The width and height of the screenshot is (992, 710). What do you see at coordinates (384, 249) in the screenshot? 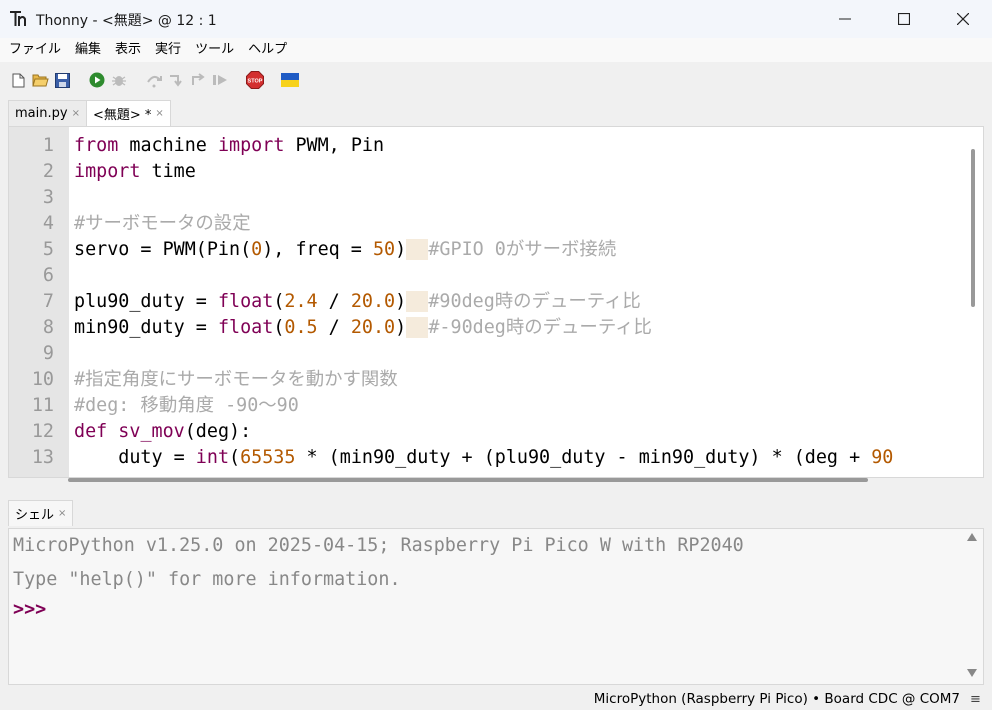
I see `number: 50` at bounding box center [384, 249].